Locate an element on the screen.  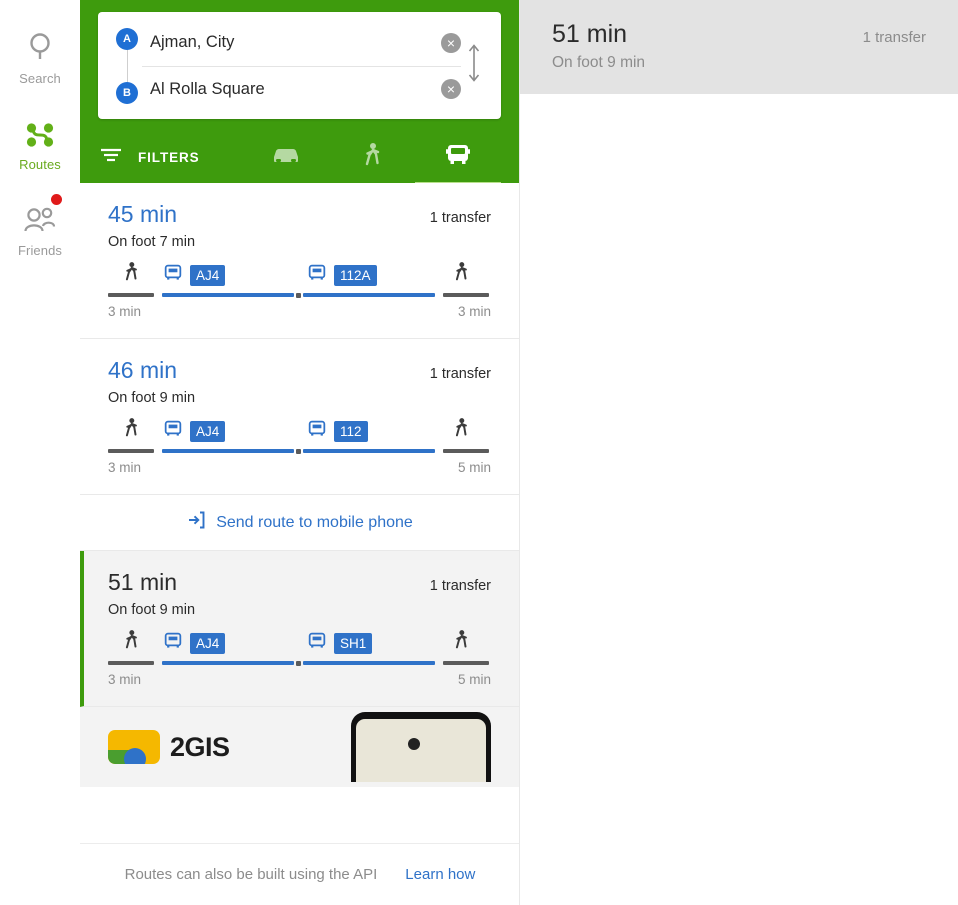
route-segments: AJ4 SH1 3 min 5 min is located at coordinates (299, 660).